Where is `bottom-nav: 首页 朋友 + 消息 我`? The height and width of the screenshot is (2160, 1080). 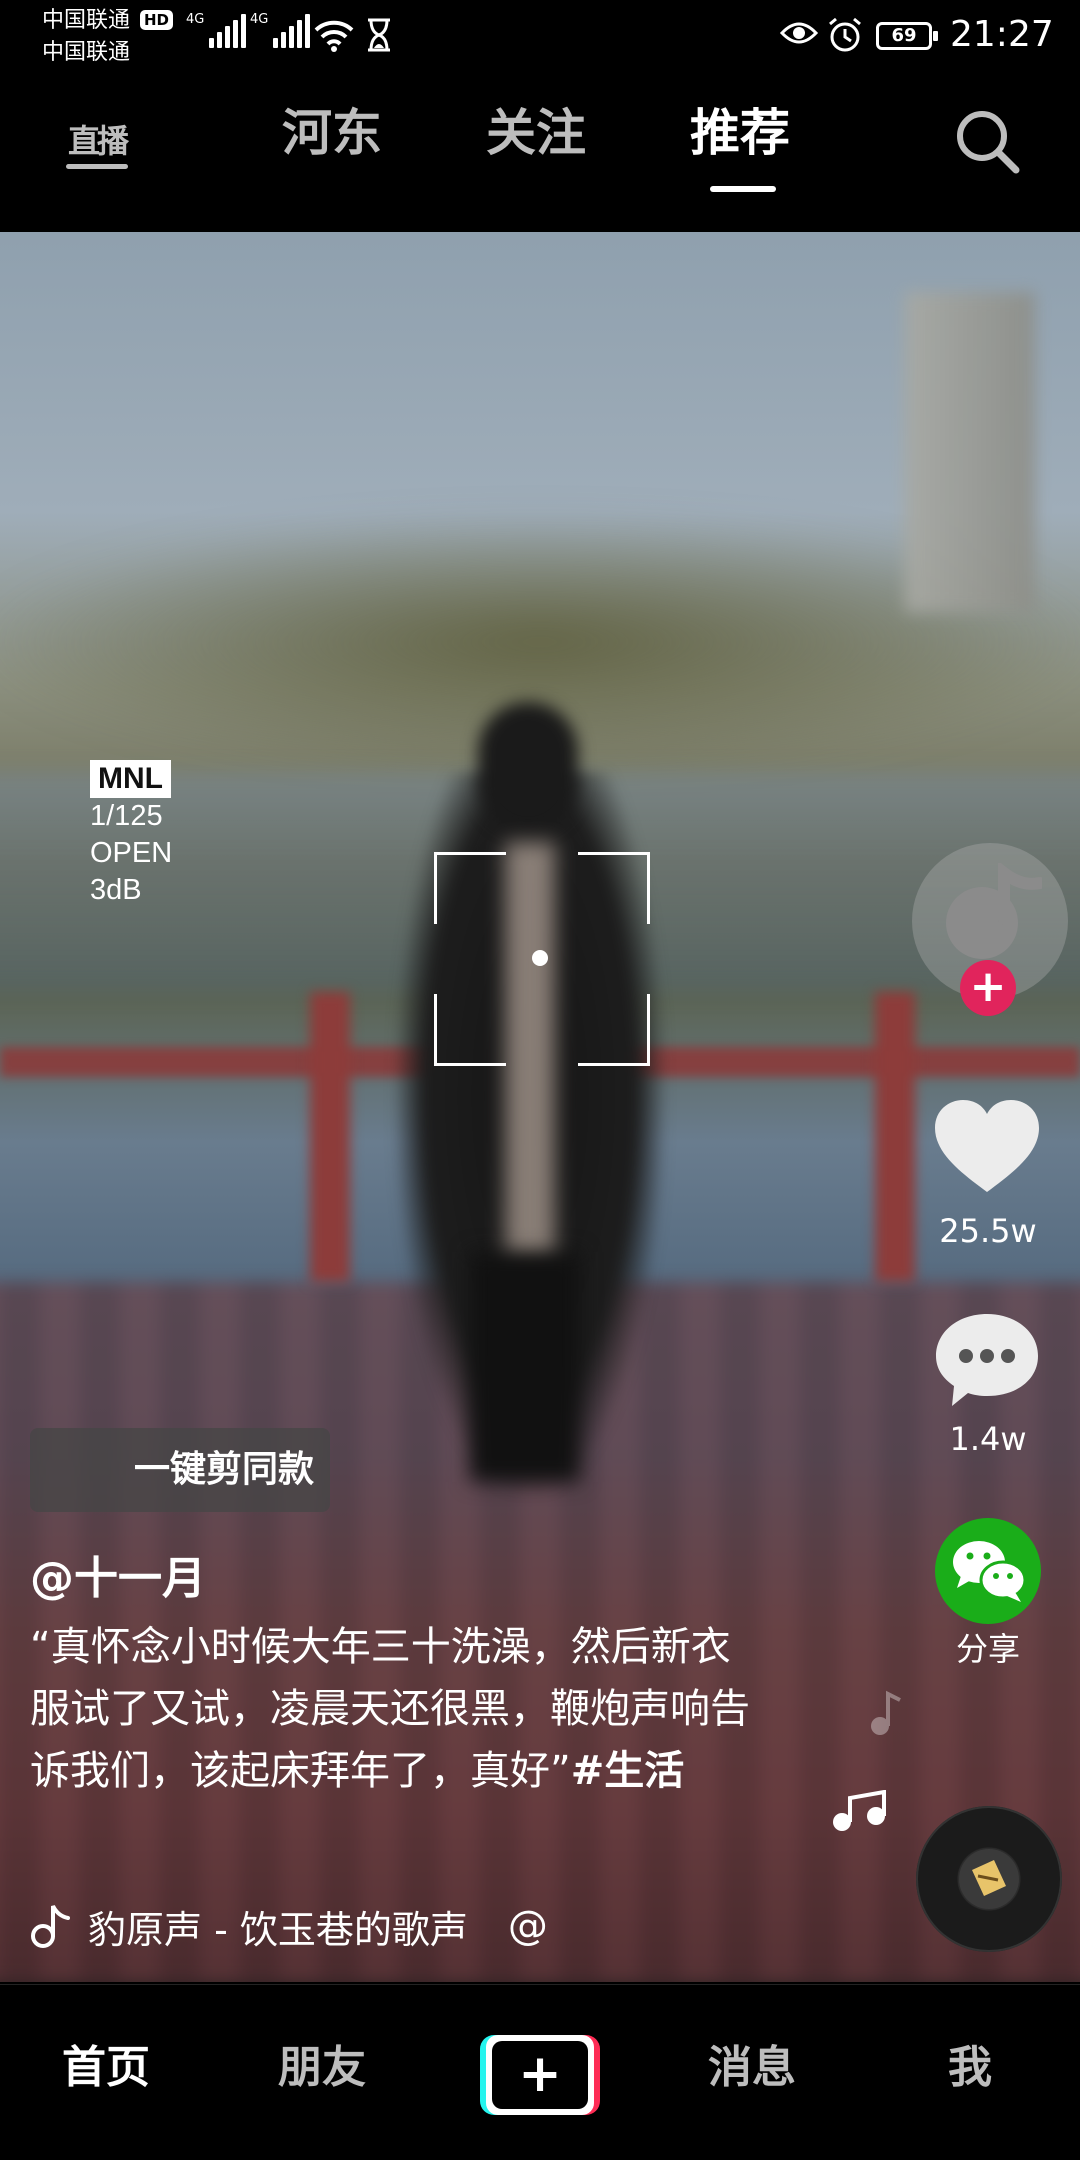 bottom-nav: 首页 朋友 + 消息 我 is located at coordinates (540, 2072).